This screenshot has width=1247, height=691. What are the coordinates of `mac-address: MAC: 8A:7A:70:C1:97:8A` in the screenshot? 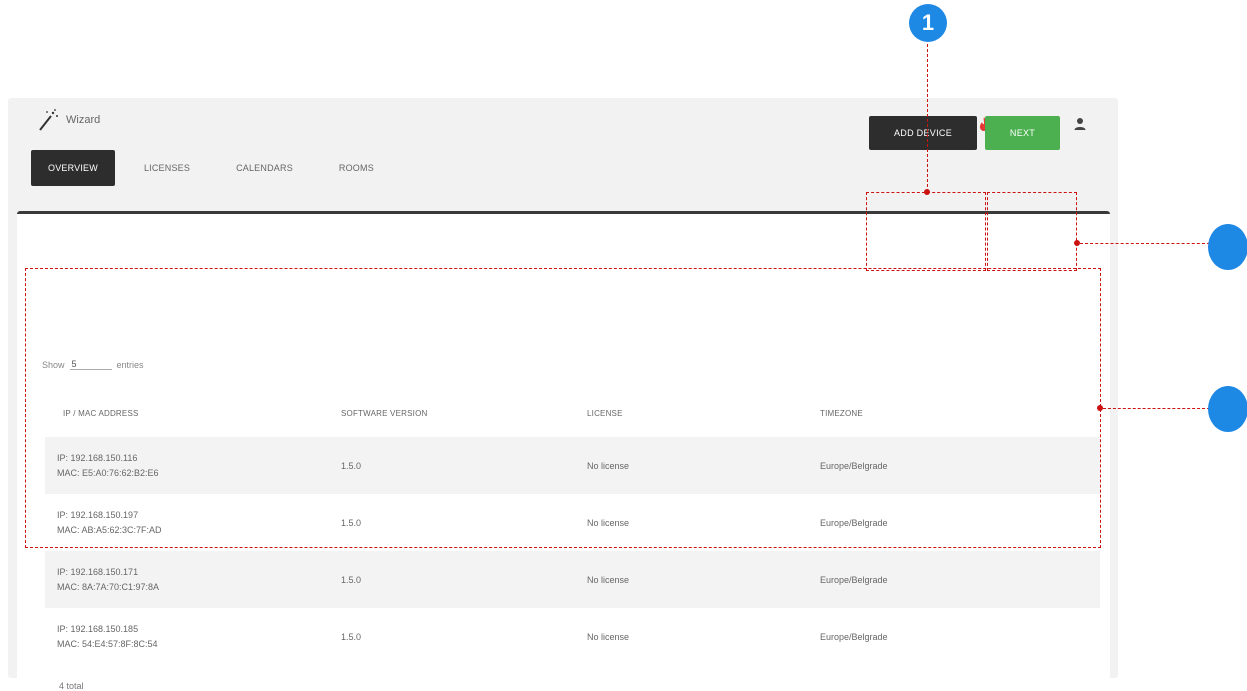 It's located at (108, 586).